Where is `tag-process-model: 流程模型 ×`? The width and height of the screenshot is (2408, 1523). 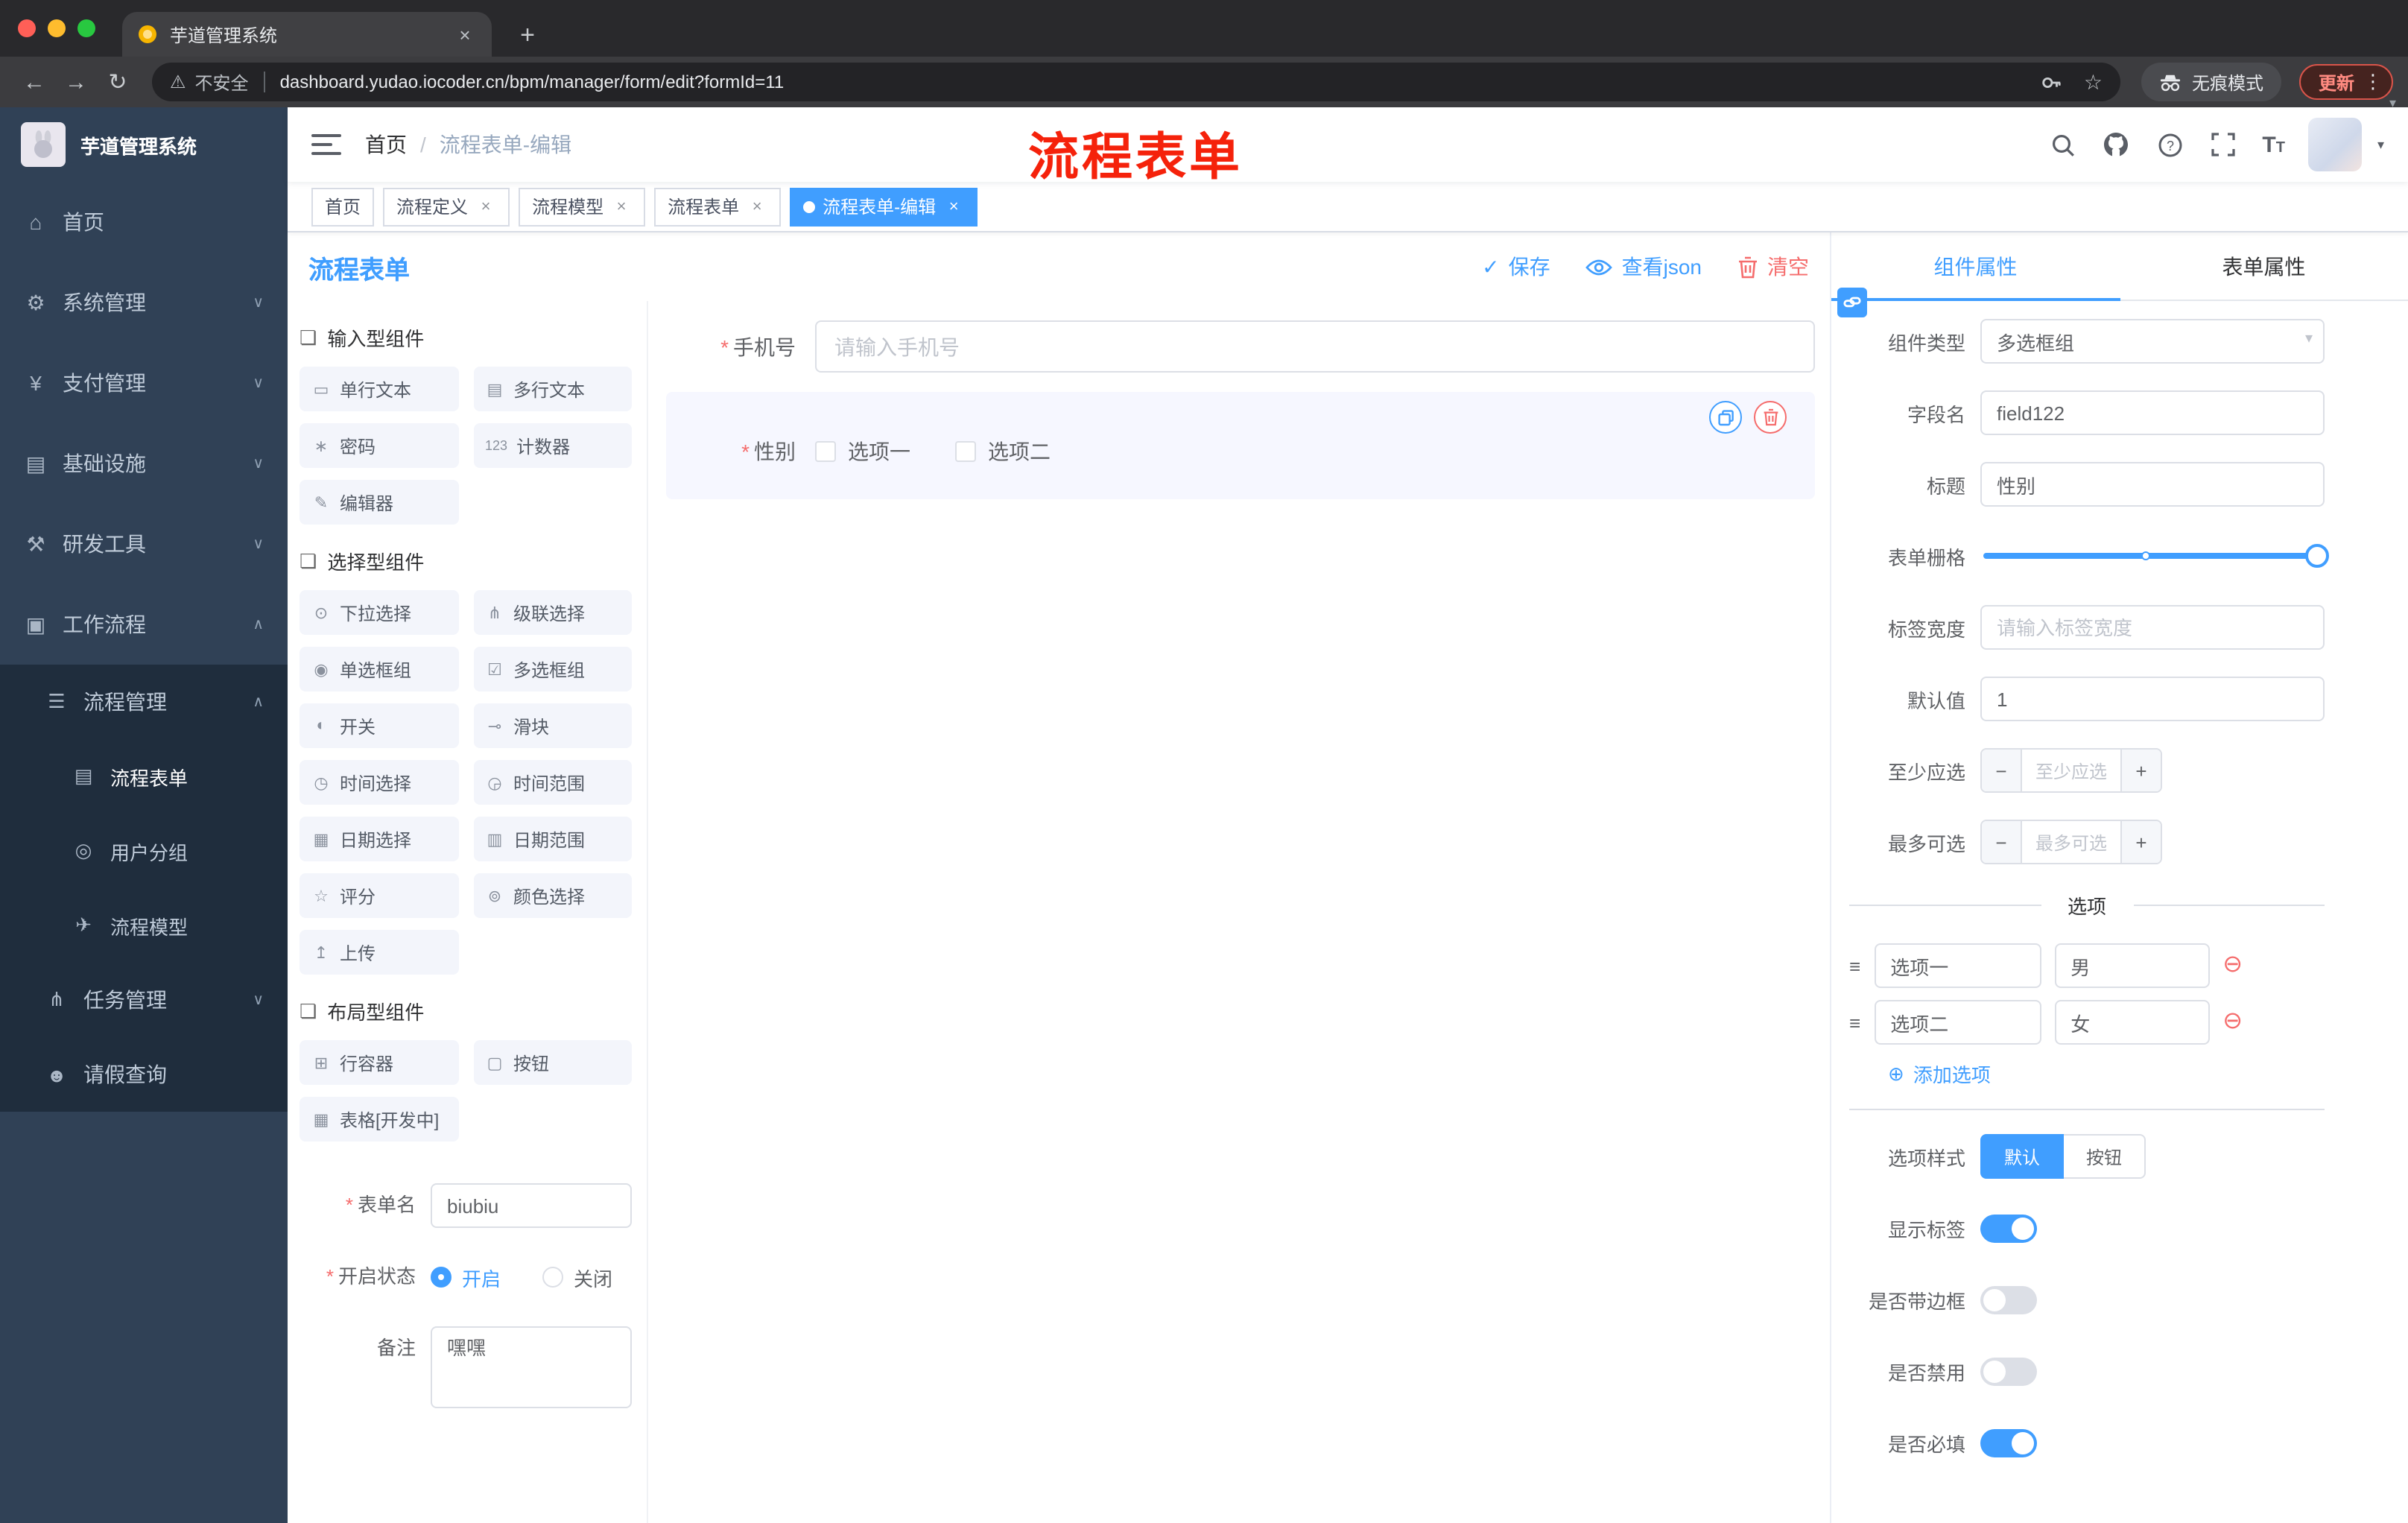
tag-process-model: 流程模型 × is located at coordinates (582, 207).